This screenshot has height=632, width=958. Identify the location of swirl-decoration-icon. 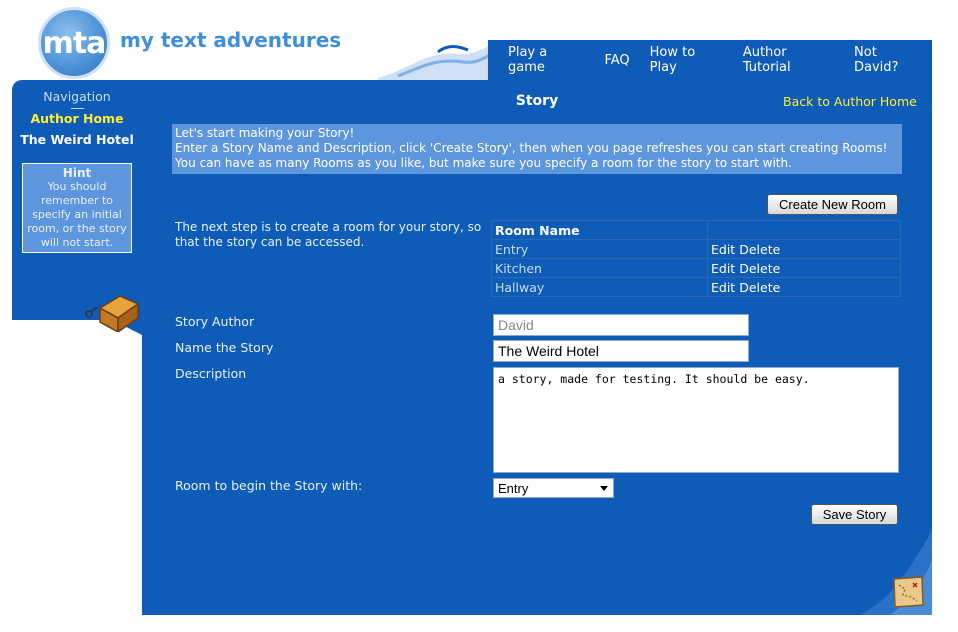
(438, 62).